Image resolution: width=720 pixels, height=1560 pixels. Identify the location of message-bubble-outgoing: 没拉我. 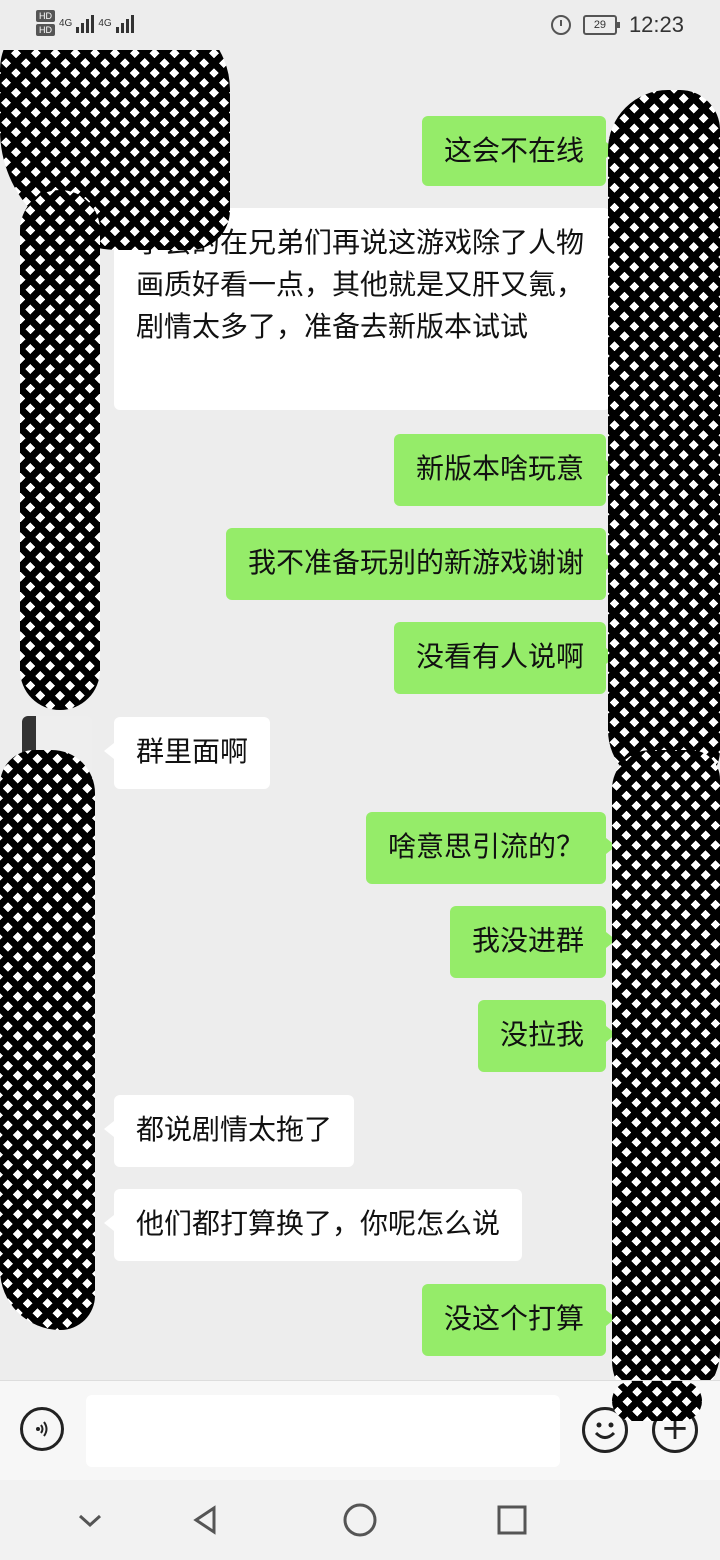
(547, 1036).